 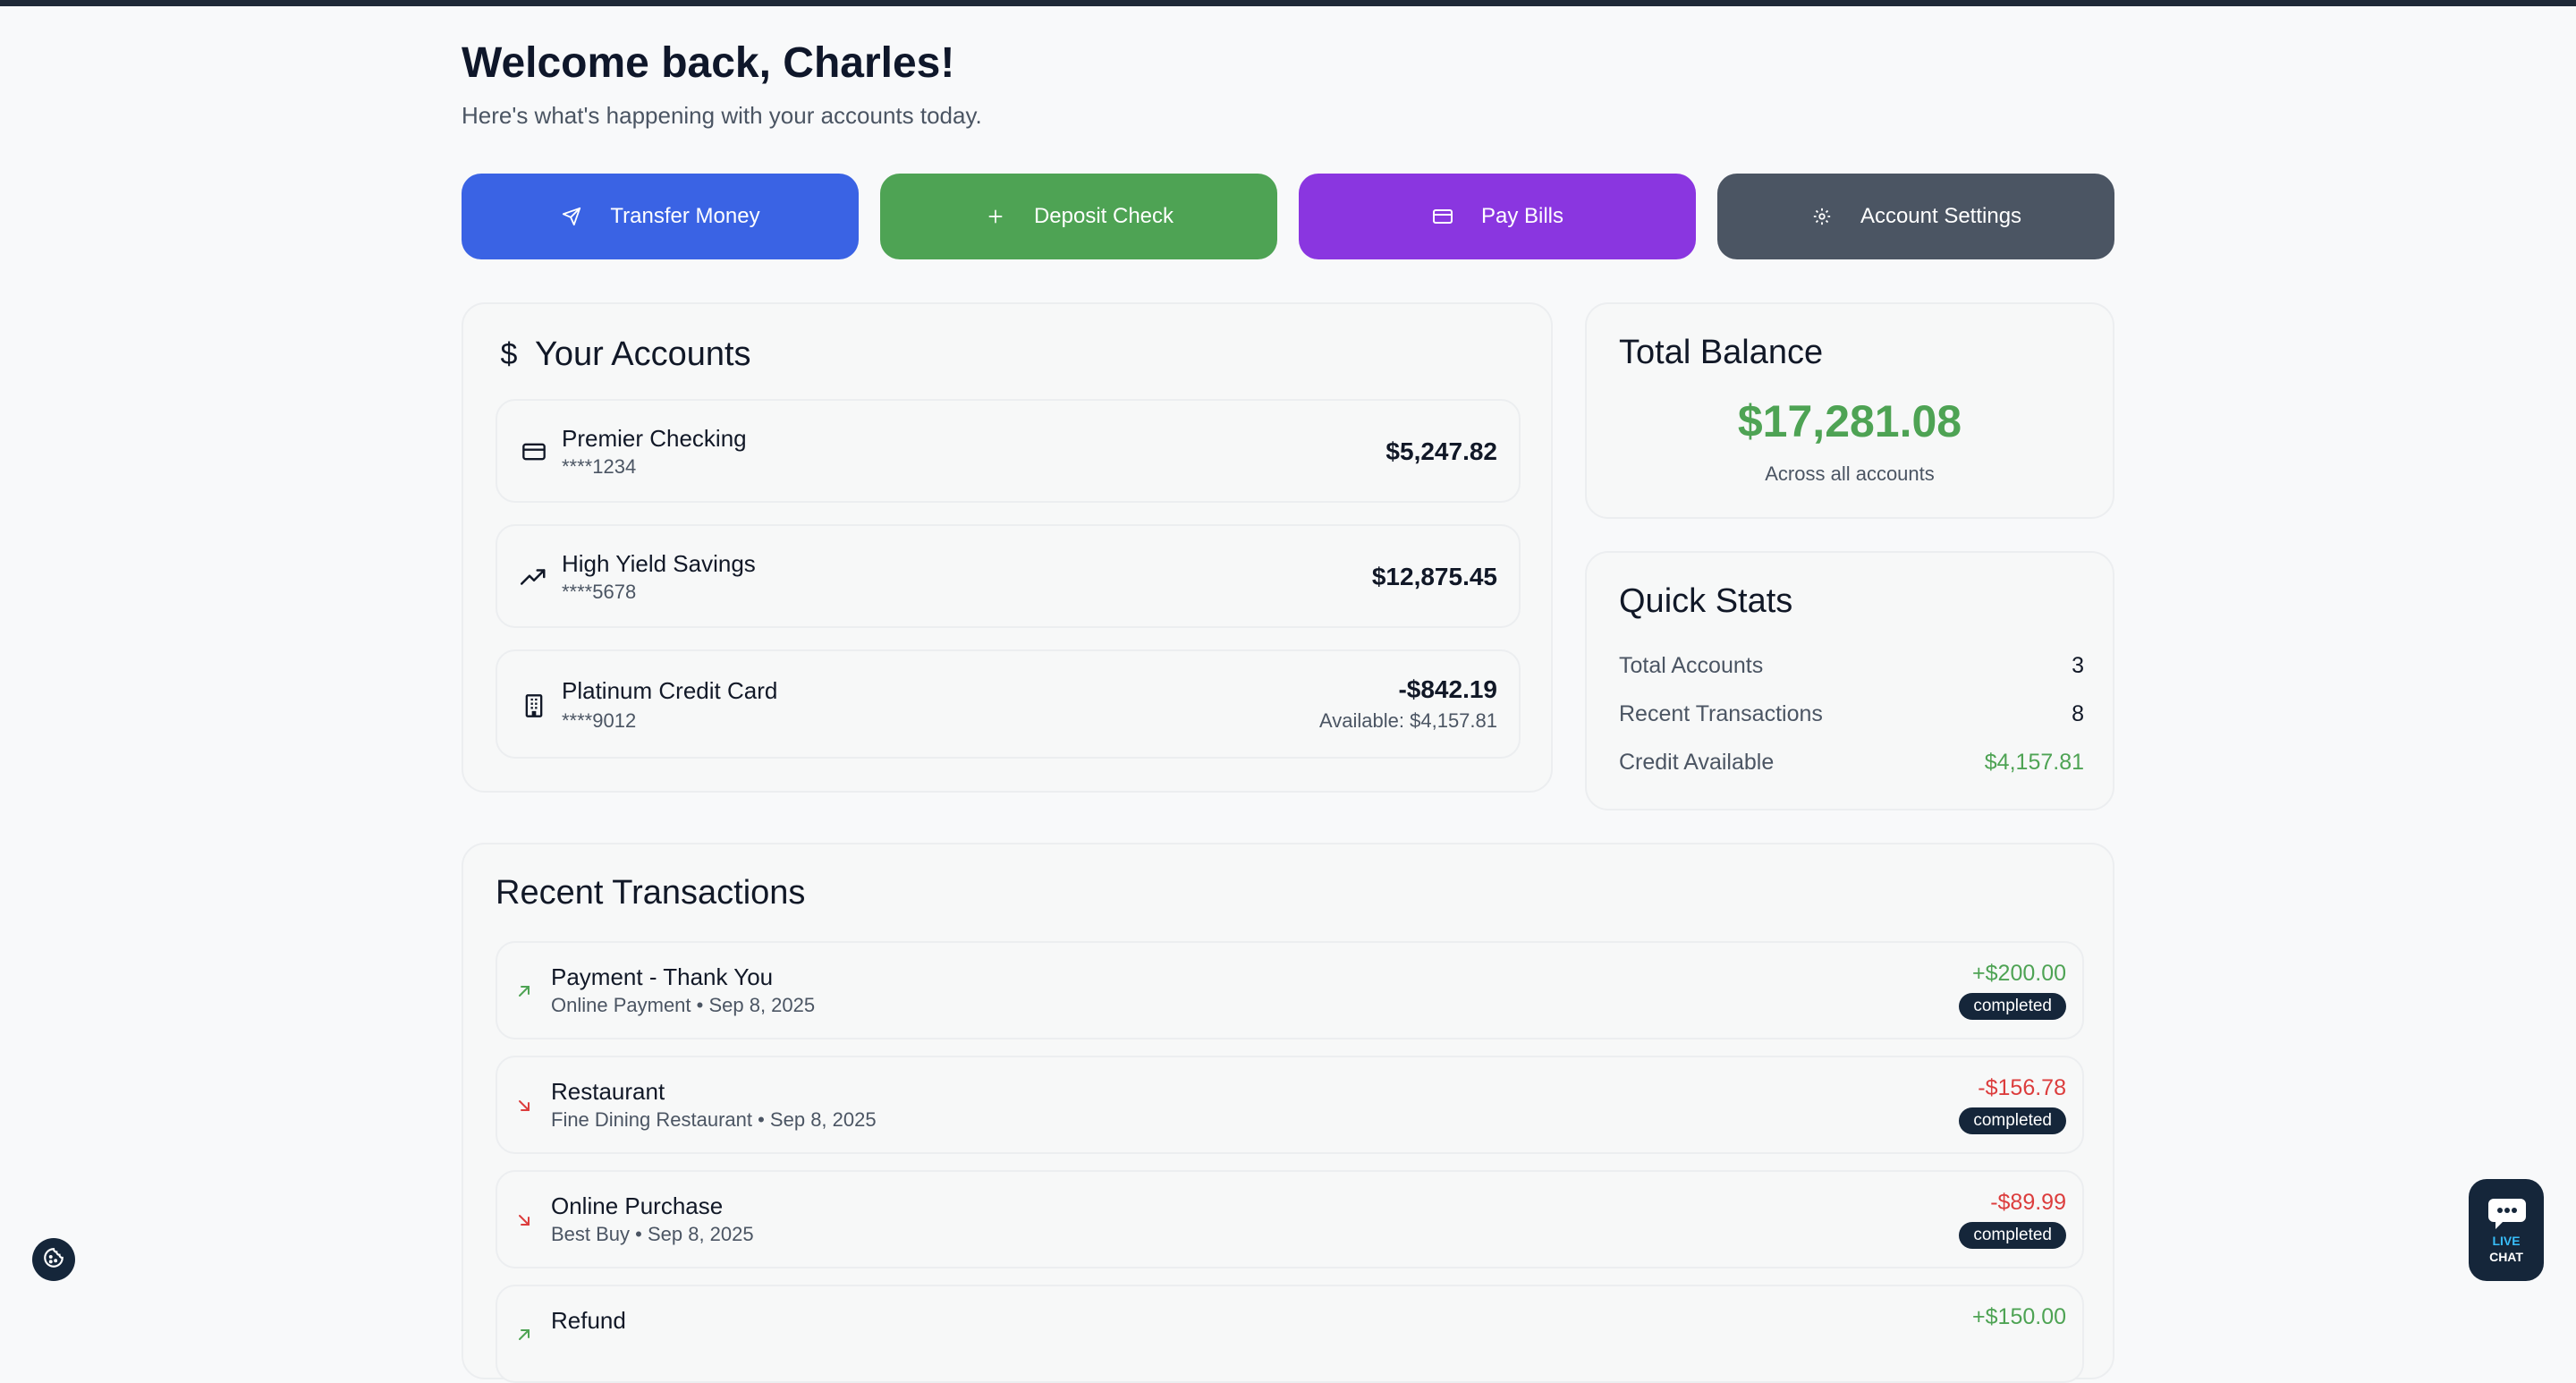 What do you see at coordinates (708, 63) in the screenshot?
I see `page-title: Welcome back, Charles!` at bounding box center [708, 63].